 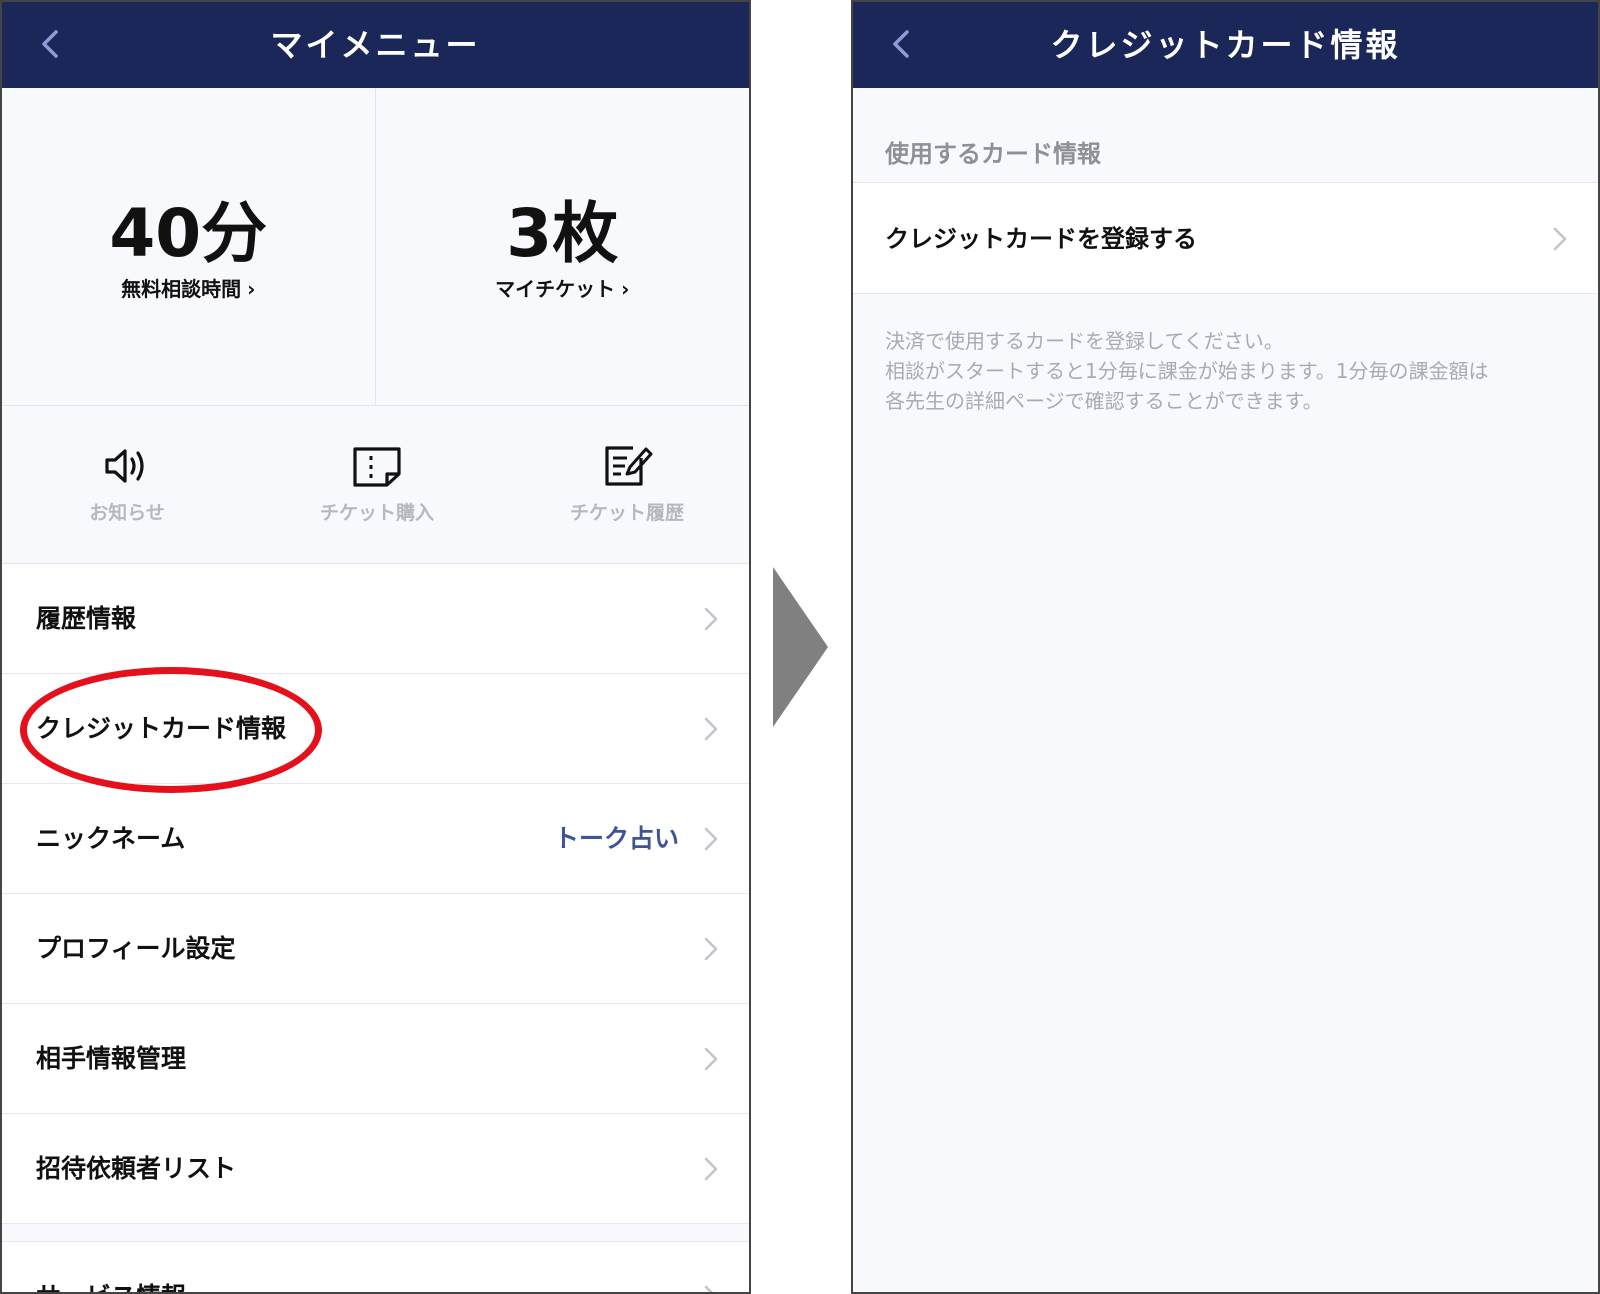 What do you see at coordinates (375, 949) in the screenshot?
I see `menu-item-profile: プロフィール設定` at bounding box center [375, 949].